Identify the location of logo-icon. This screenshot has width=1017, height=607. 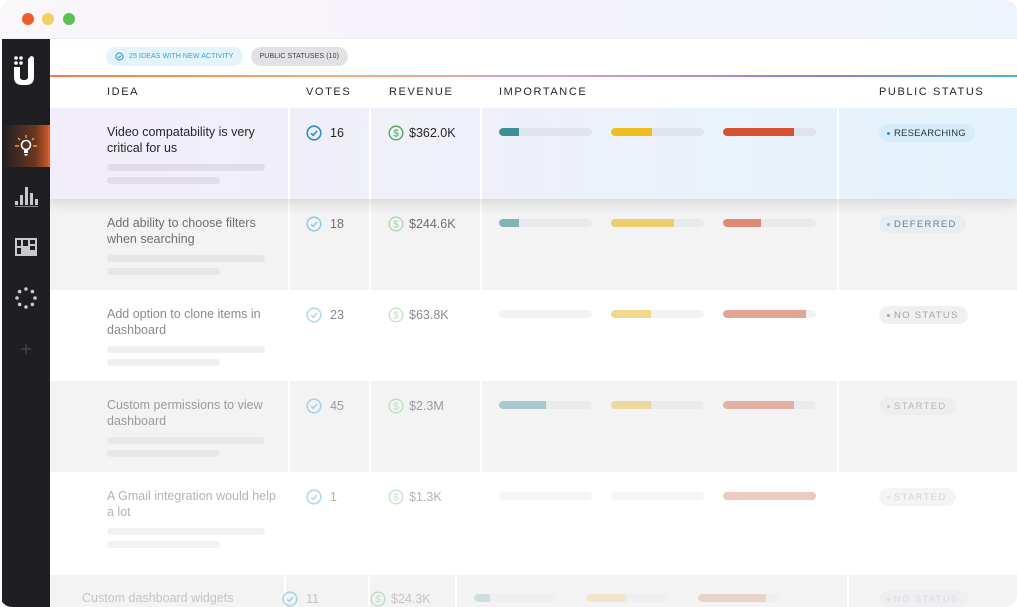
(24, 70).